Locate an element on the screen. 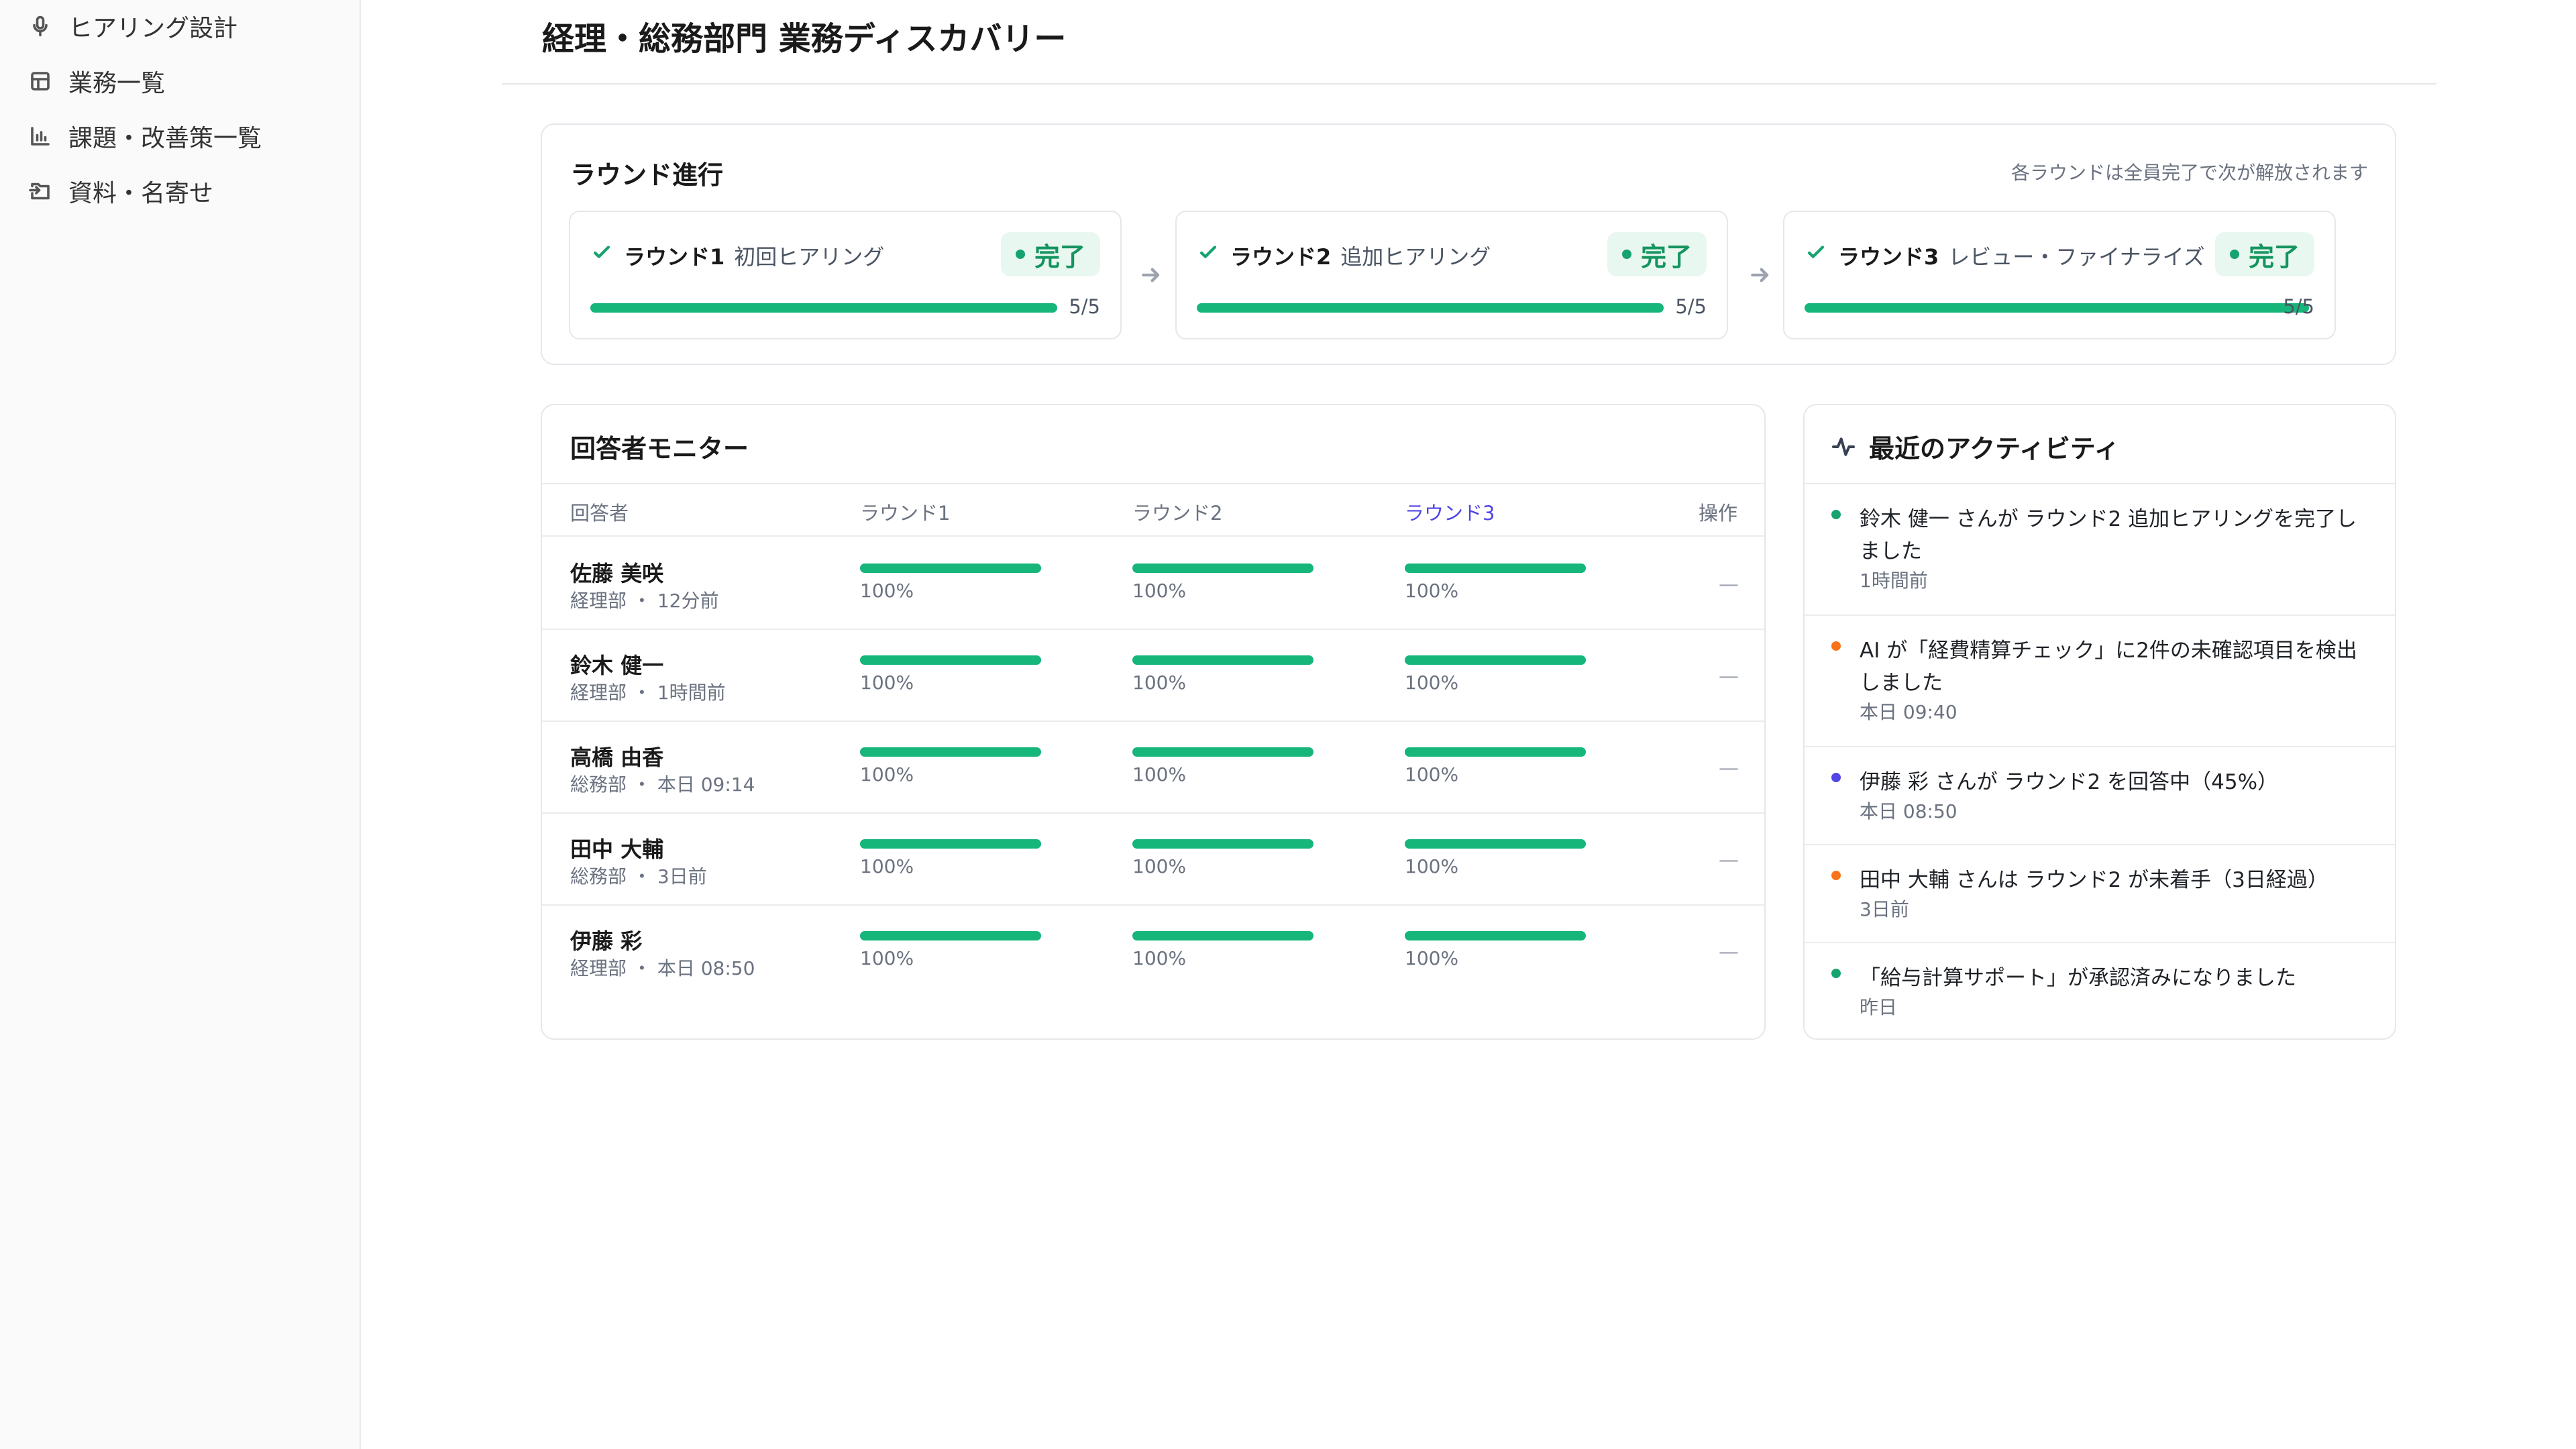  activity-title: 最近のアクティビティ is located at coordinates (1994, 449).